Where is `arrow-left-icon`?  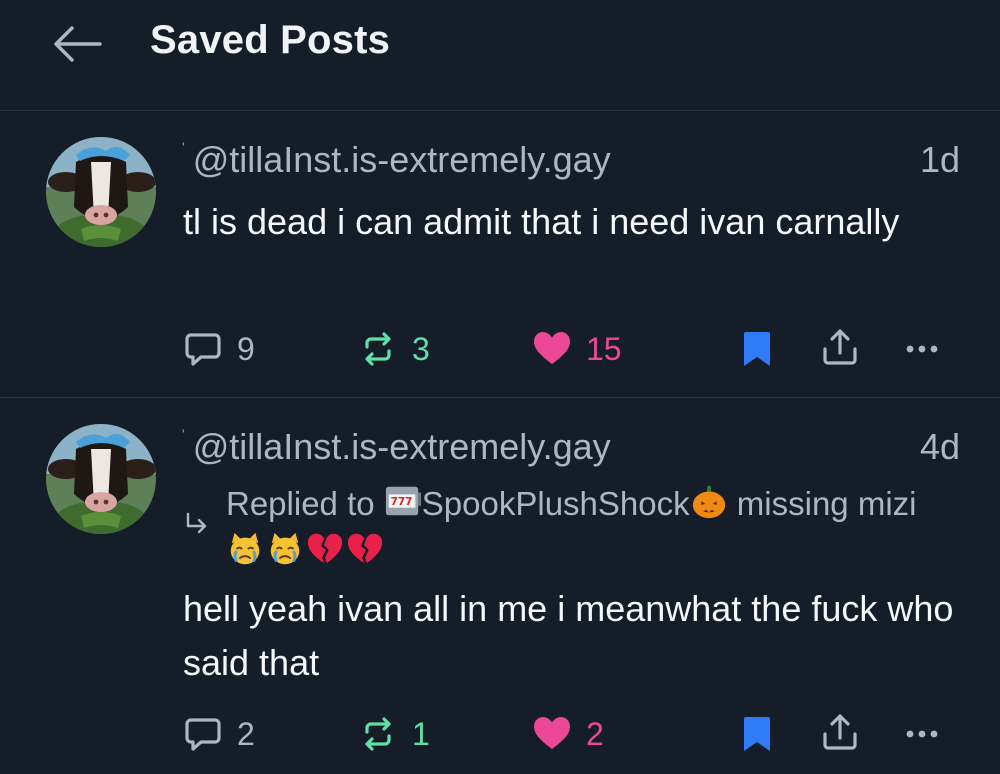 arrow-left-icon is located at coordinates (78, 44).